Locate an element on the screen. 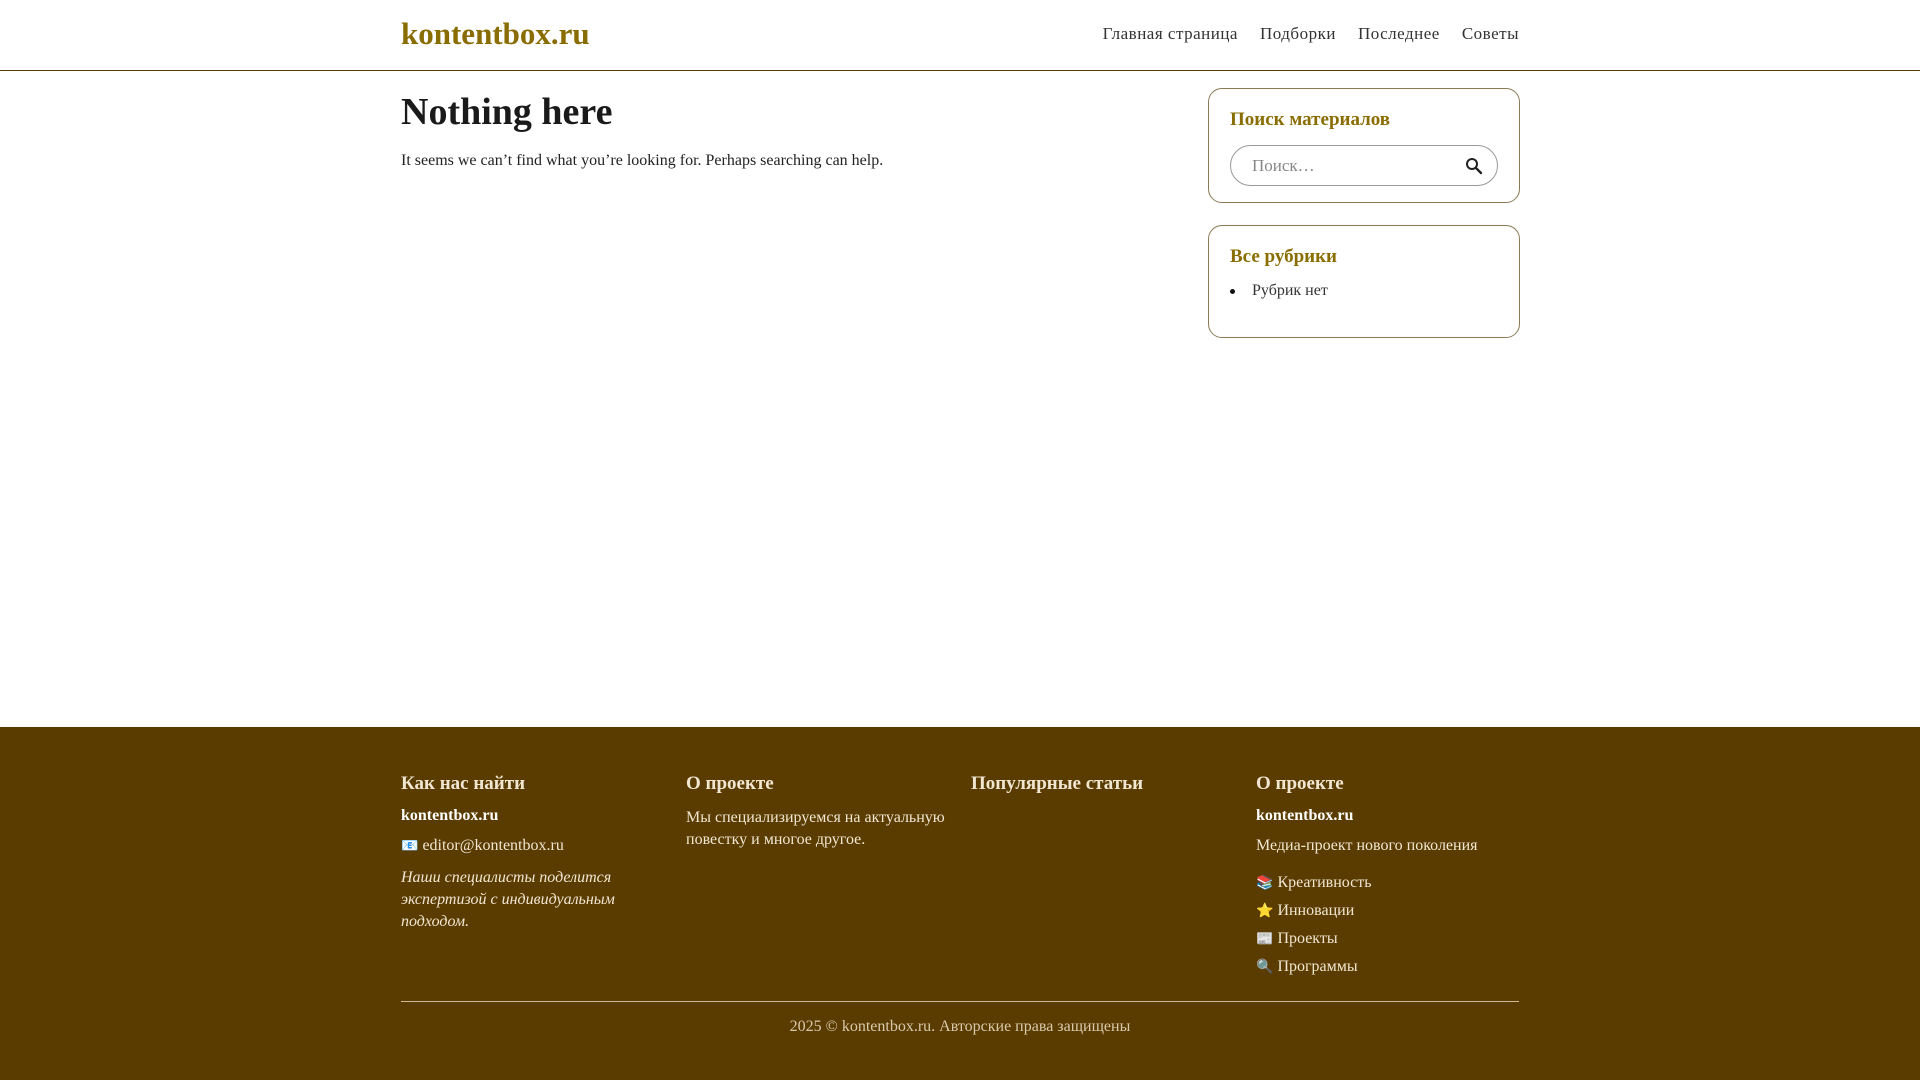 The width and height of the screenshot is (1920, 1080). footer-tagline: Медиа-проект нового поколения is located at coordinates (1367, 845).